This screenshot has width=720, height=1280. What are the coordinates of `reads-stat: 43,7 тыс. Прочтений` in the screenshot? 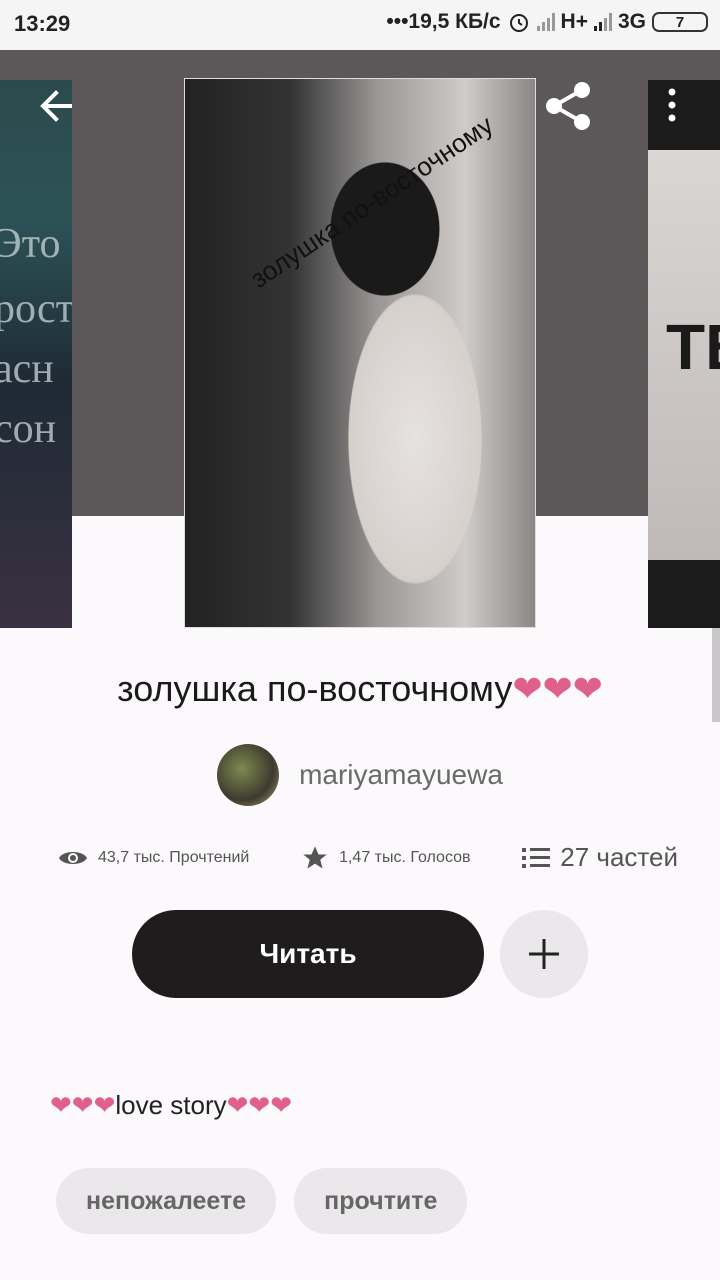 It's located at (153, 858).